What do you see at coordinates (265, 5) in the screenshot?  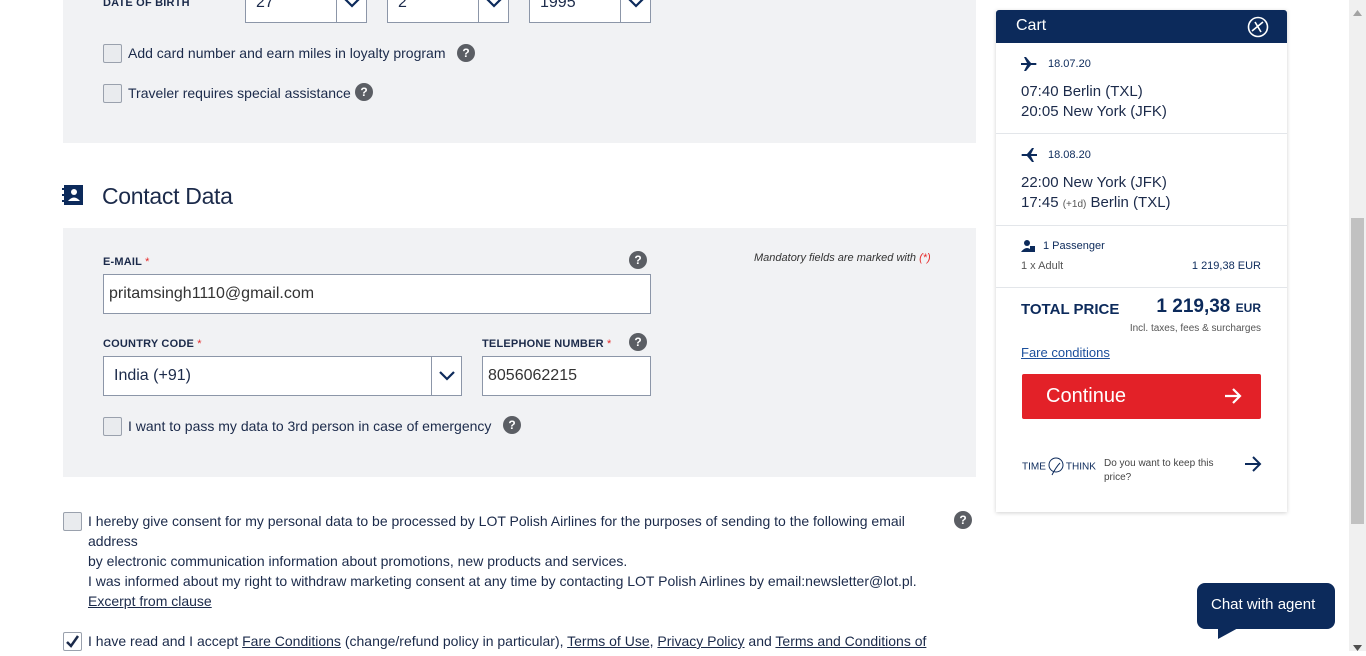 I see `dob-day-value: 27` at bounding box center [265, 5].